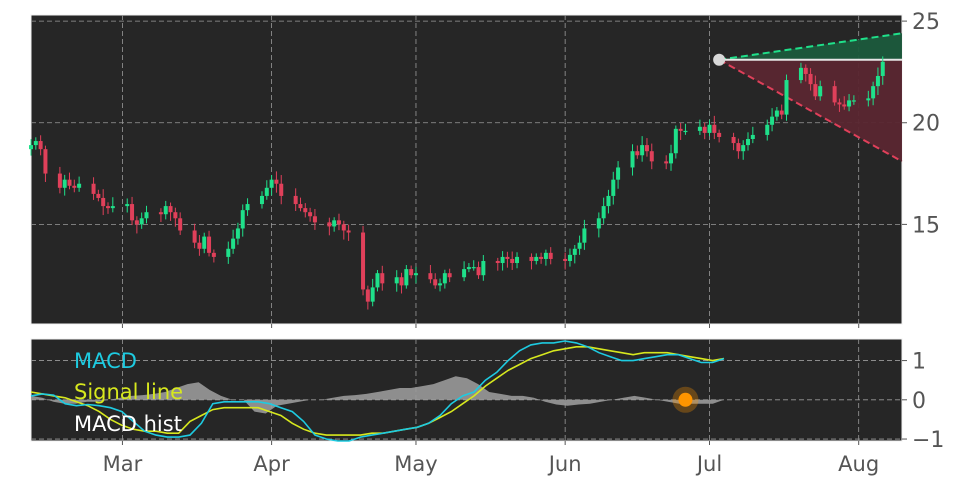 Image resolution: width=972 pixels, height=490 pixels. Describe the element at coordinates (685, 399) in the screenshot. I see `crossover-marker` at that location.